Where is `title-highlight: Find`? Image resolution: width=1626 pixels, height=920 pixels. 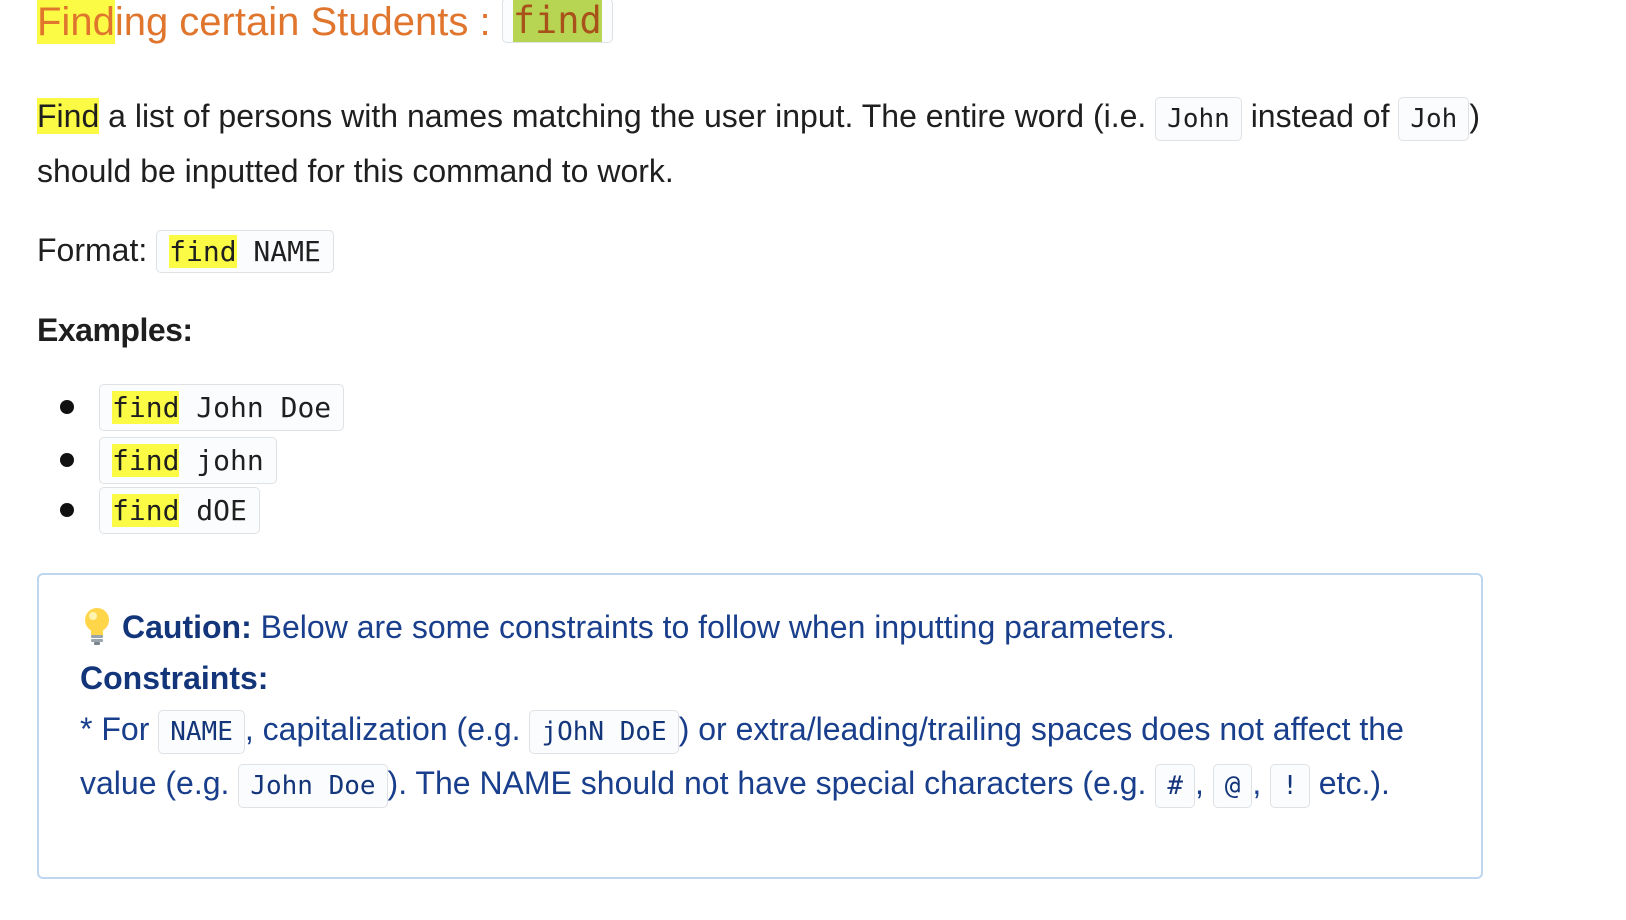
title-highlight: Find is located at coordinates (76, 22).